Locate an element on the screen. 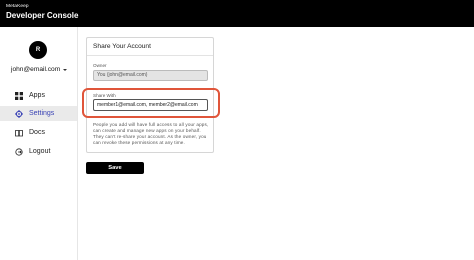 The width and height of the screenshot is (474, 260). owner-label: Owner is located at coordinates (100, 65).